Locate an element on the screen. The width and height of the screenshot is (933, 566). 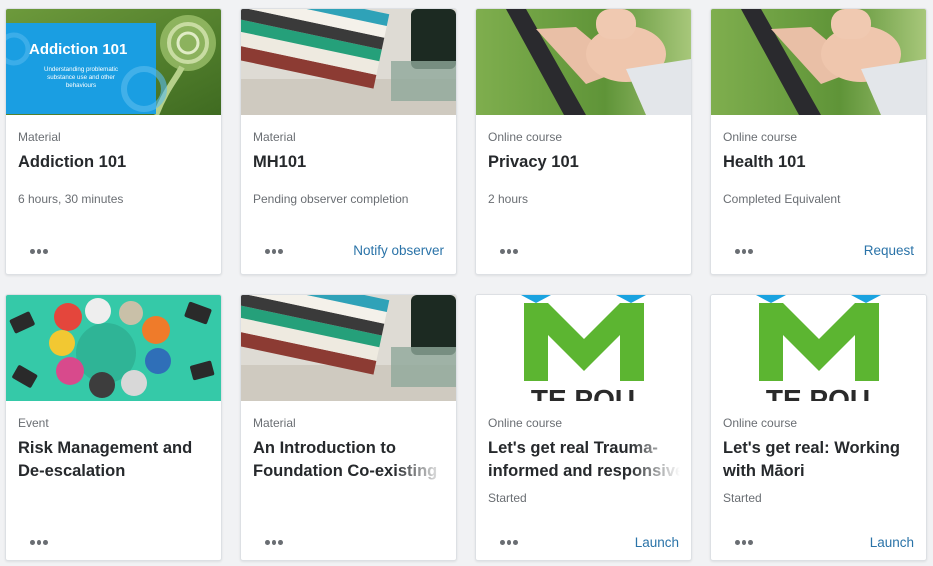
card-title-line: Let's get real: Working is located at coordinates (811, 448).